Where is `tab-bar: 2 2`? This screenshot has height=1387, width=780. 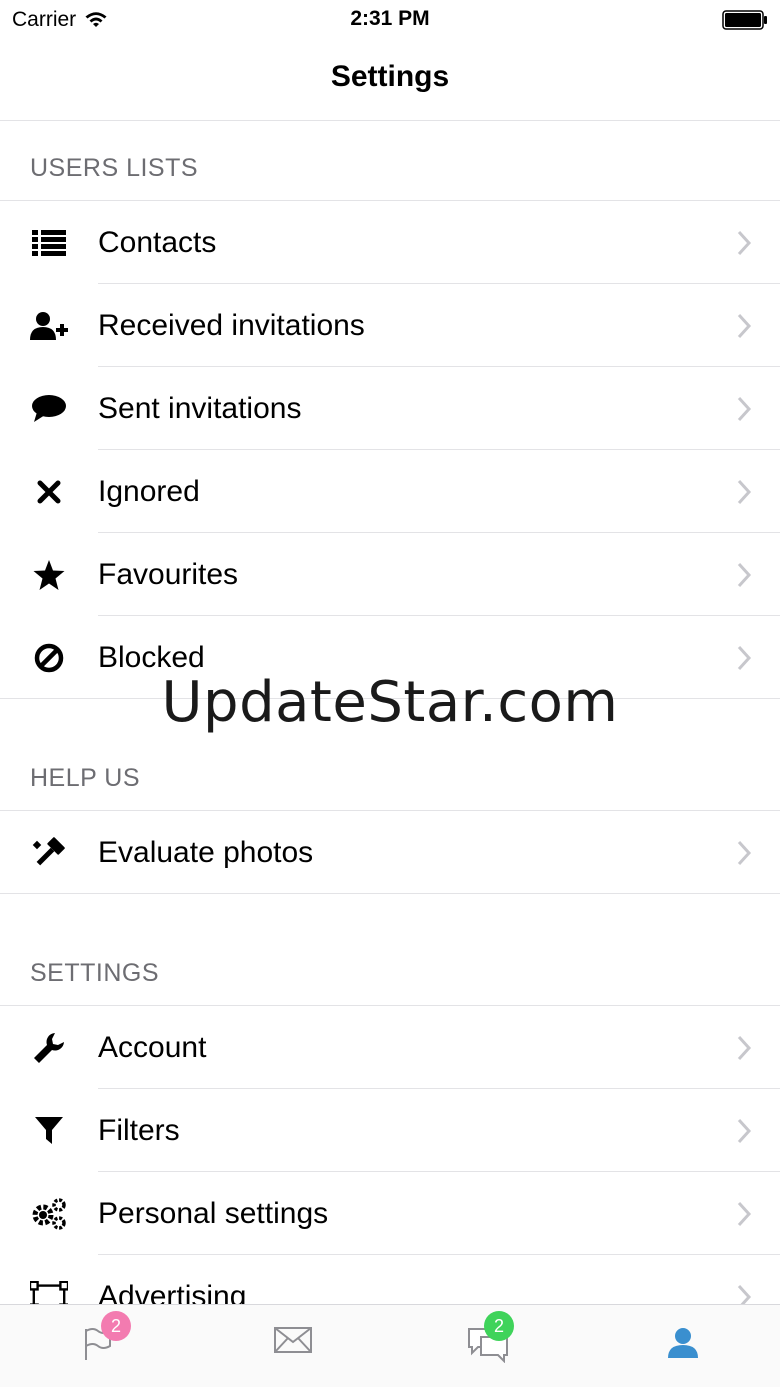
tab-bar: 2 2 is located at coordinates (390, 1345).